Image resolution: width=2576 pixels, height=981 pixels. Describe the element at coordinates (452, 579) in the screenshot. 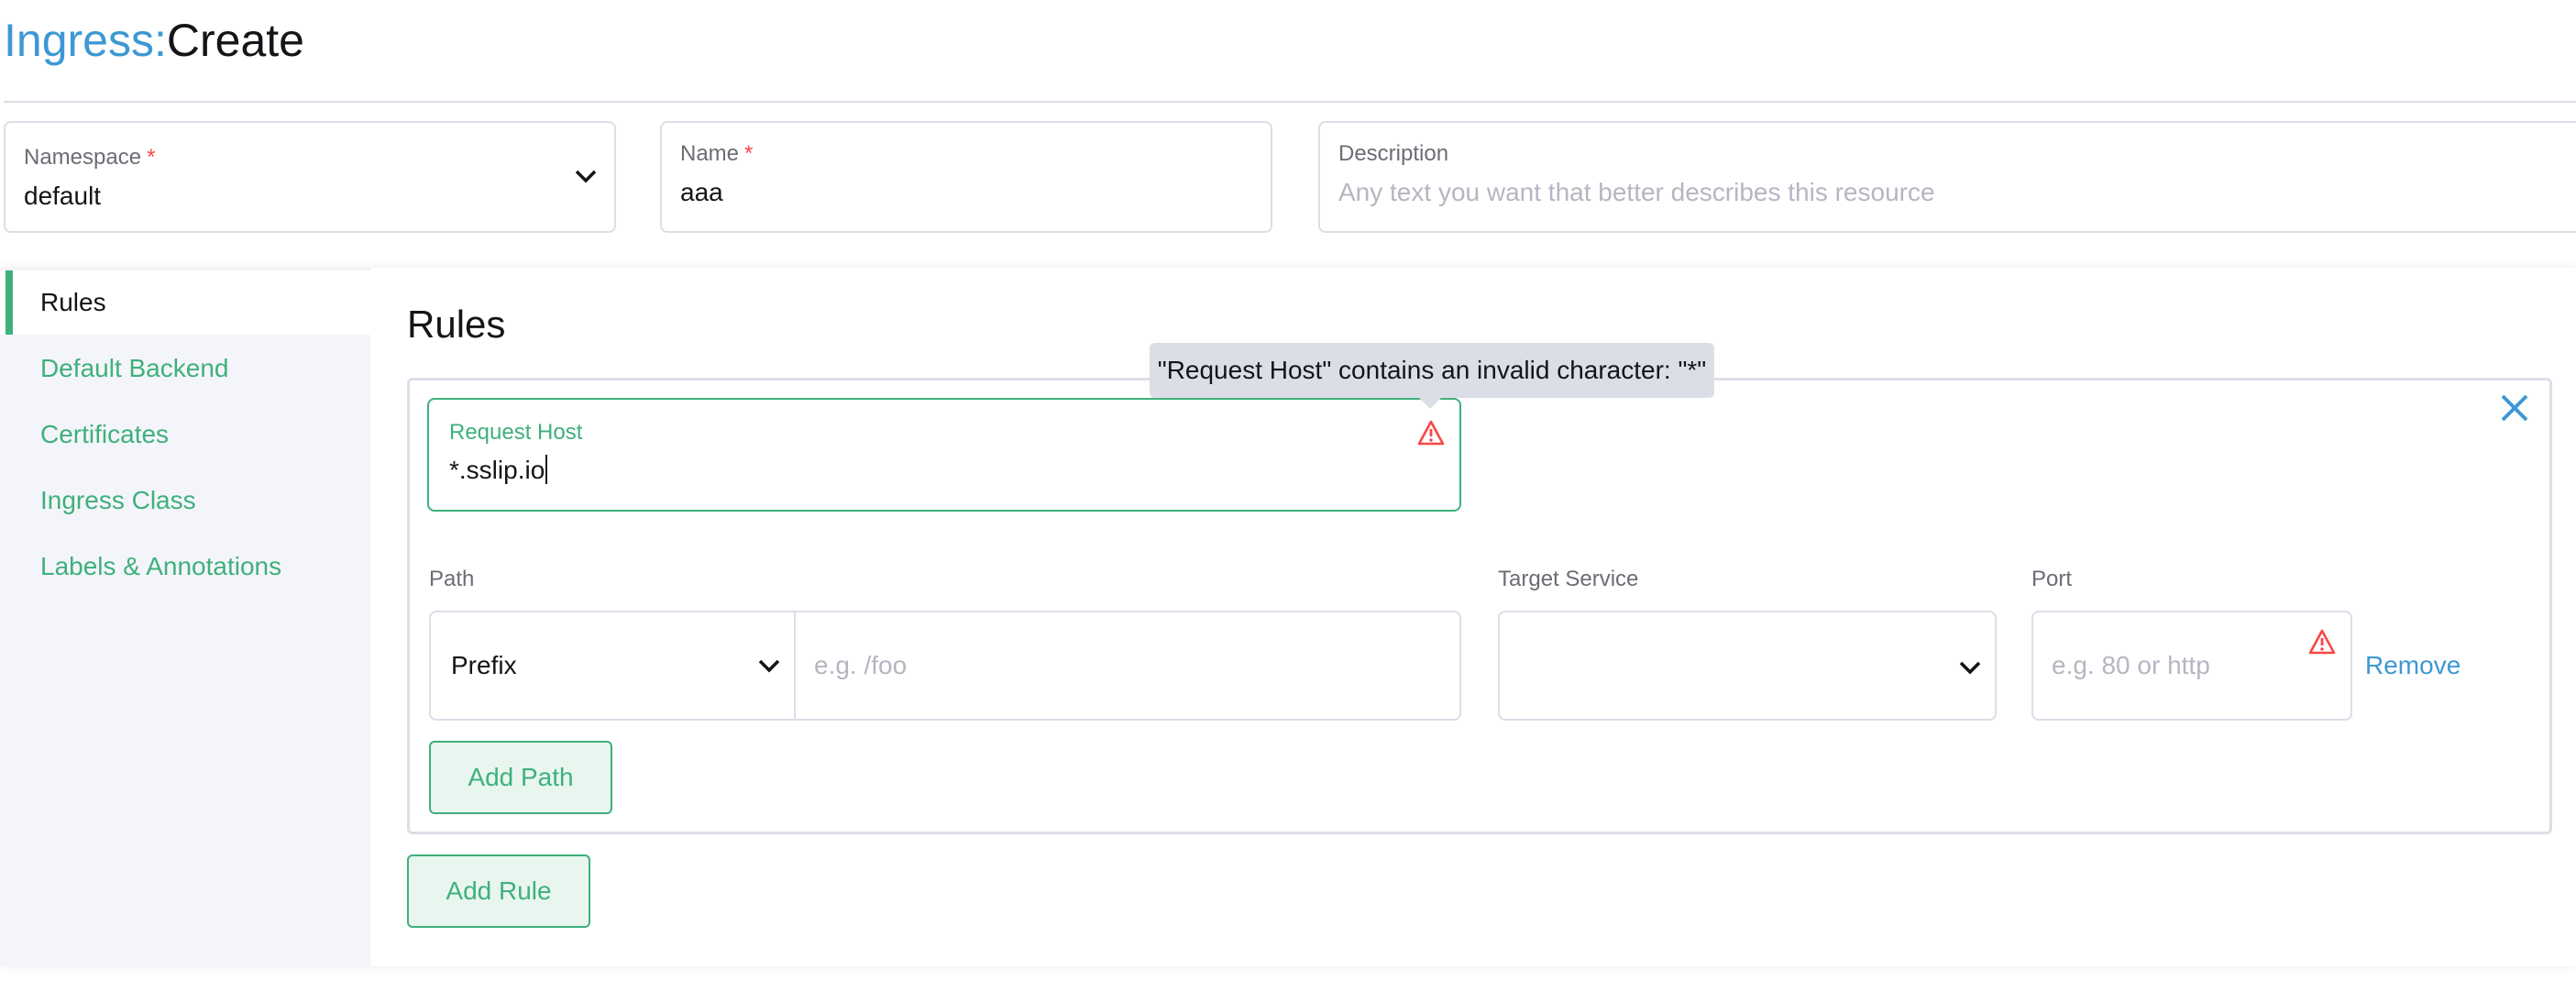

I see `path-label: Path` at that location.